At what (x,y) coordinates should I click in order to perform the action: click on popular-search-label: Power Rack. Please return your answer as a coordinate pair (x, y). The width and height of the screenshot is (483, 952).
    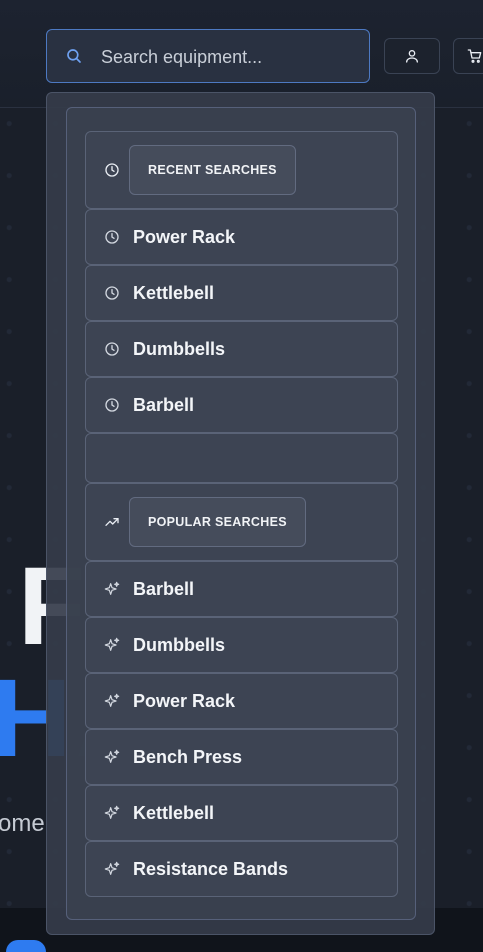
    Looking at the image, I should click on (184, 701).